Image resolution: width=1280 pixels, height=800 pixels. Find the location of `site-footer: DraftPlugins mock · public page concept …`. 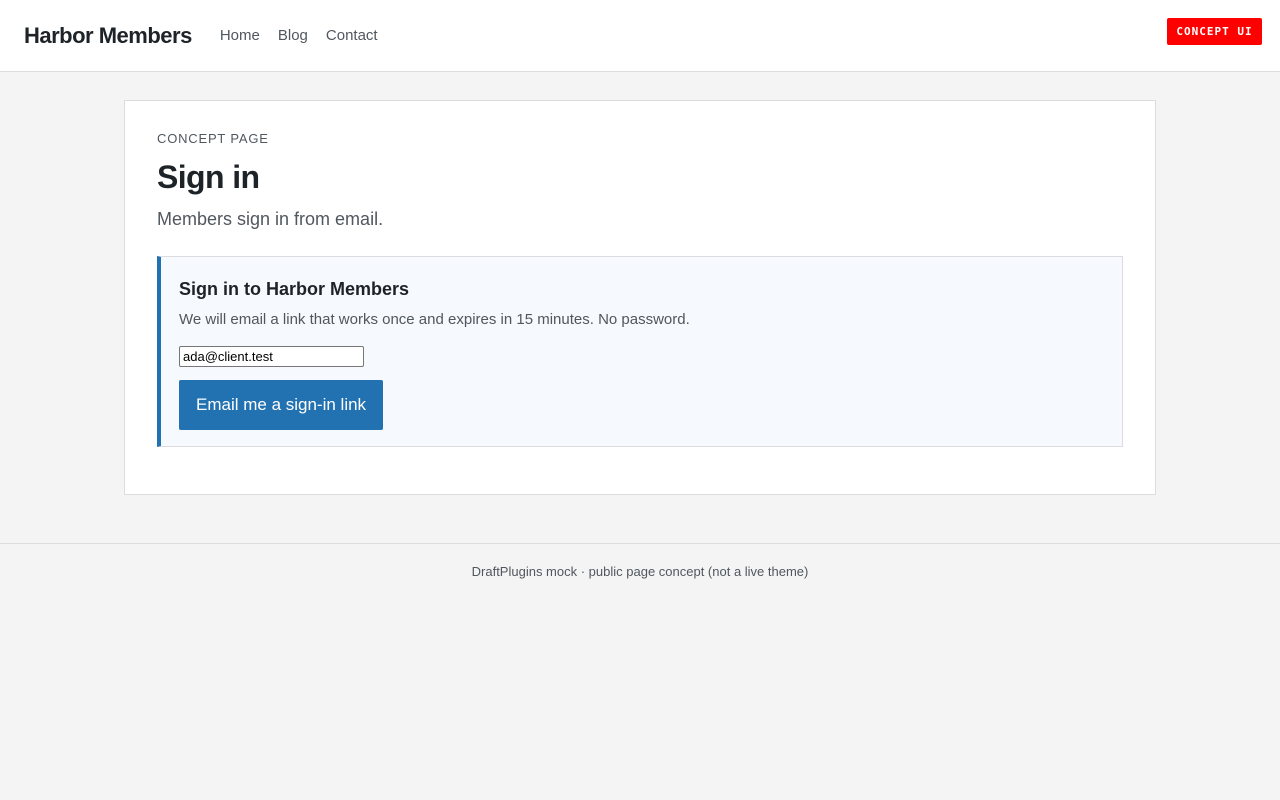

site-footer: DraftPlugins mock · public page concept … is located at coordinates (640, 561).